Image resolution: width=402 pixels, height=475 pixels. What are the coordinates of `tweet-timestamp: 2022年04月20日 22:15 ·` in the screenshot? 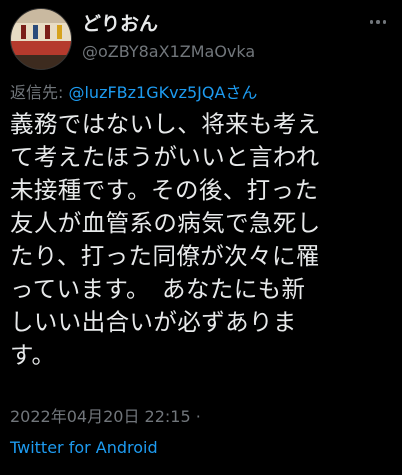 It's located at (105, 417).